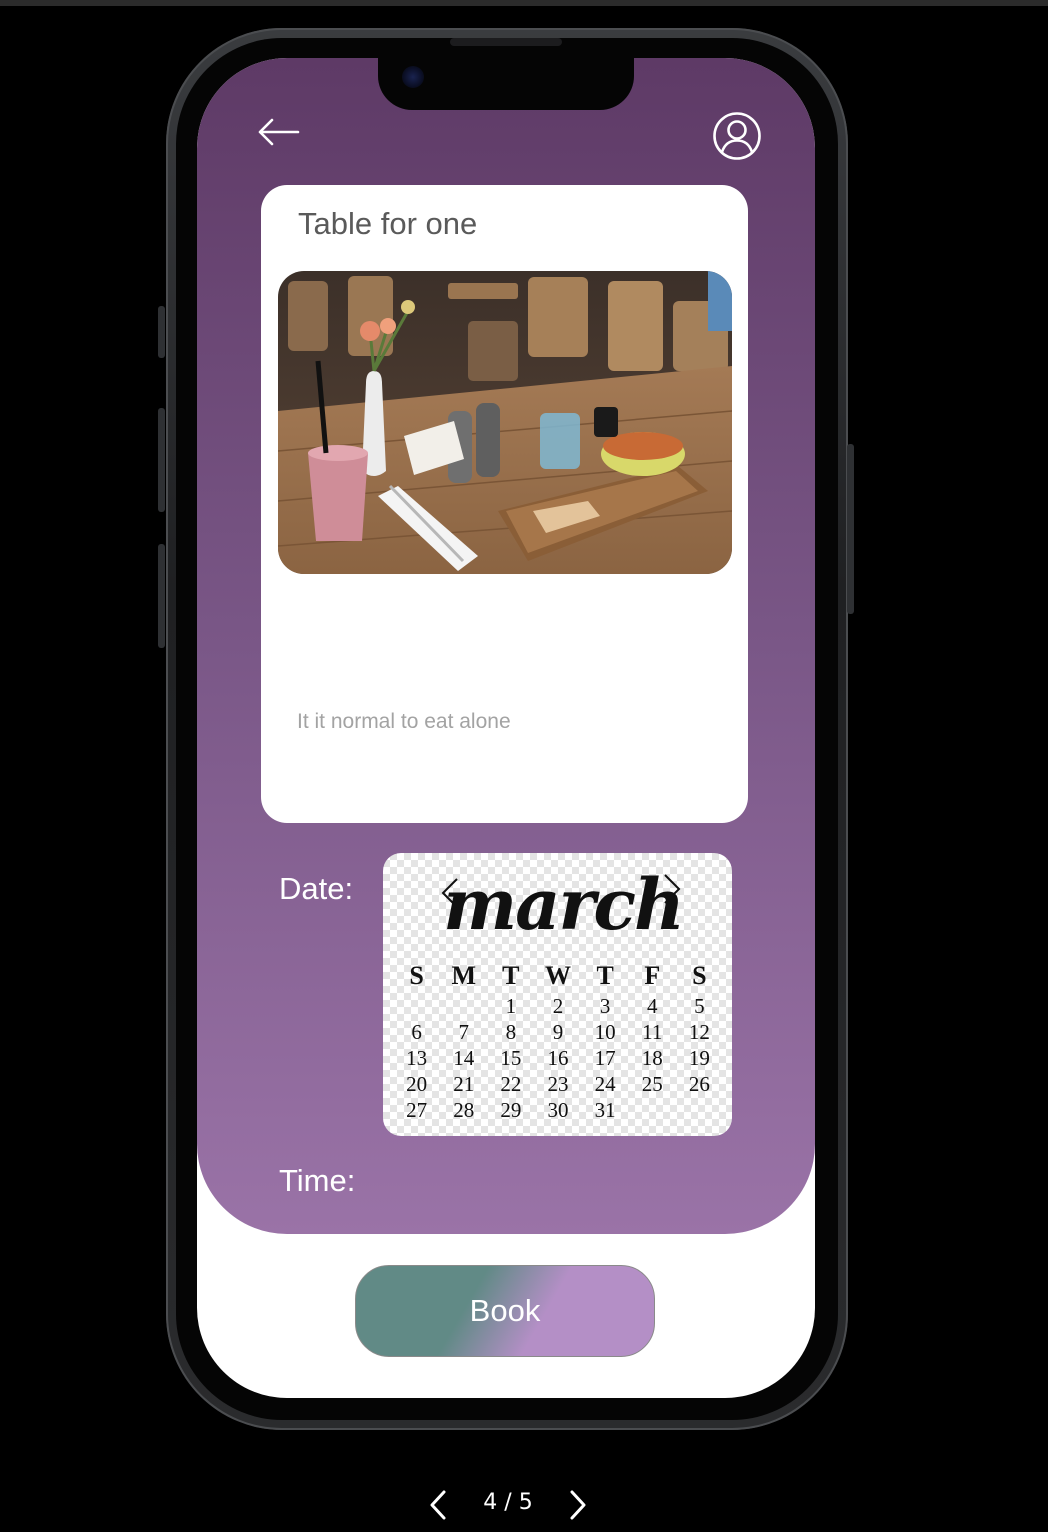  I want to click on calendar-day: 23, so click(557, 1084).